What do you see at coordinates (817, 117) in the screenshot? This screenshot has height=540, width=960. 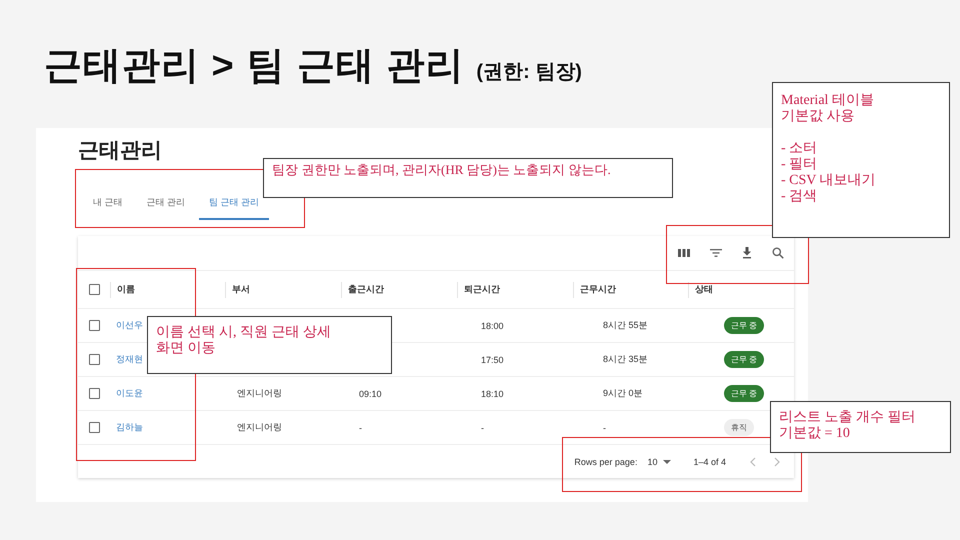 I see `annotation-text: 기본값 사용` at bounding box center [817, 117].